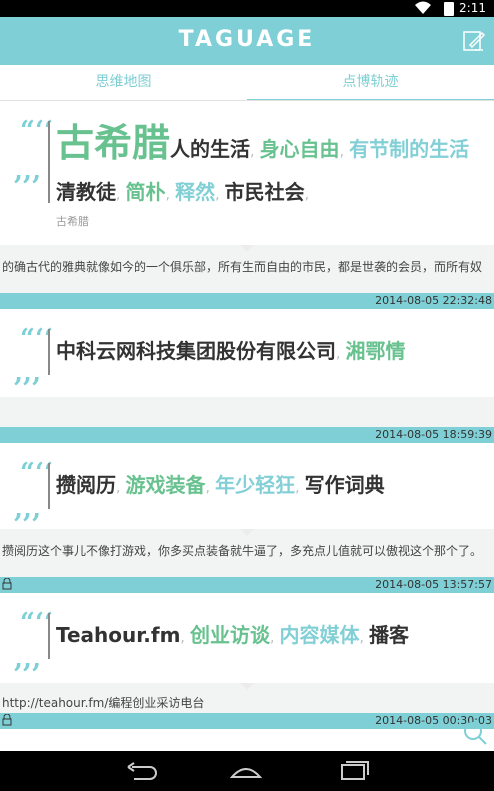 The image size is (494, 791). I want to click on date-band: 2014-08-05 13:57:57, so click(247, 585).